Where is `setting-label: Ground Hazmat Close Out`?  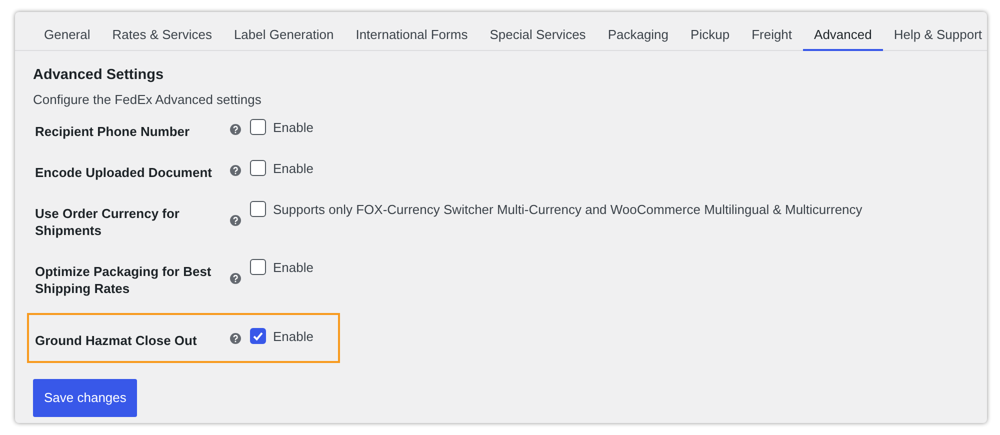
setting-label: Ground Hazmat Close Out is located at coordinates (116, 340).